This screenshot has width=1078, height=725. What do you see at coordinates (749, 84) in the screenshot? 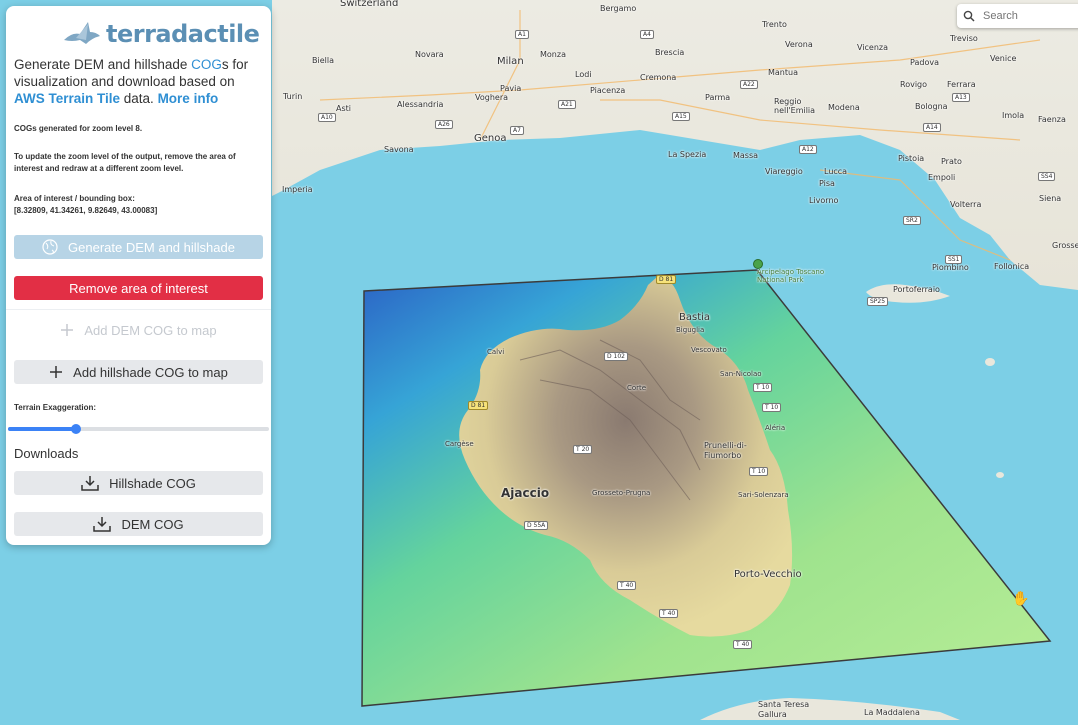
I see `road-shield: A22` at bounding box center [749, 84].